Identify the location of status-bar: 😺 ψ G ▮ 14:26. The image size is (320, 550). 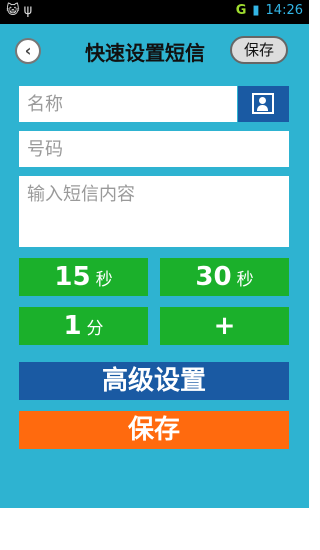
(154, 12).